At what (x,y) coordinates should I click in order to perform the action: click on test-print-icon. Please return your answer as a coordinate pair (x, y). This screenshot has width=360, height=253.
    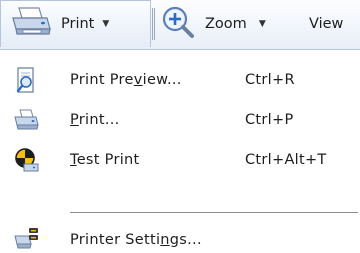
    Looking at the image, I should click on (26, 160).